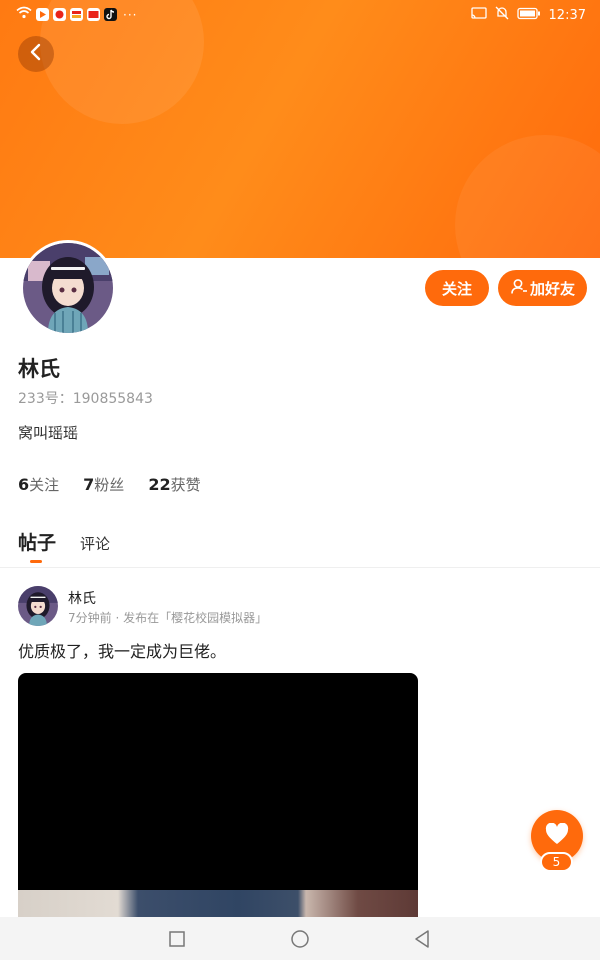  I want to click on heart-icon, so click(557, 835).